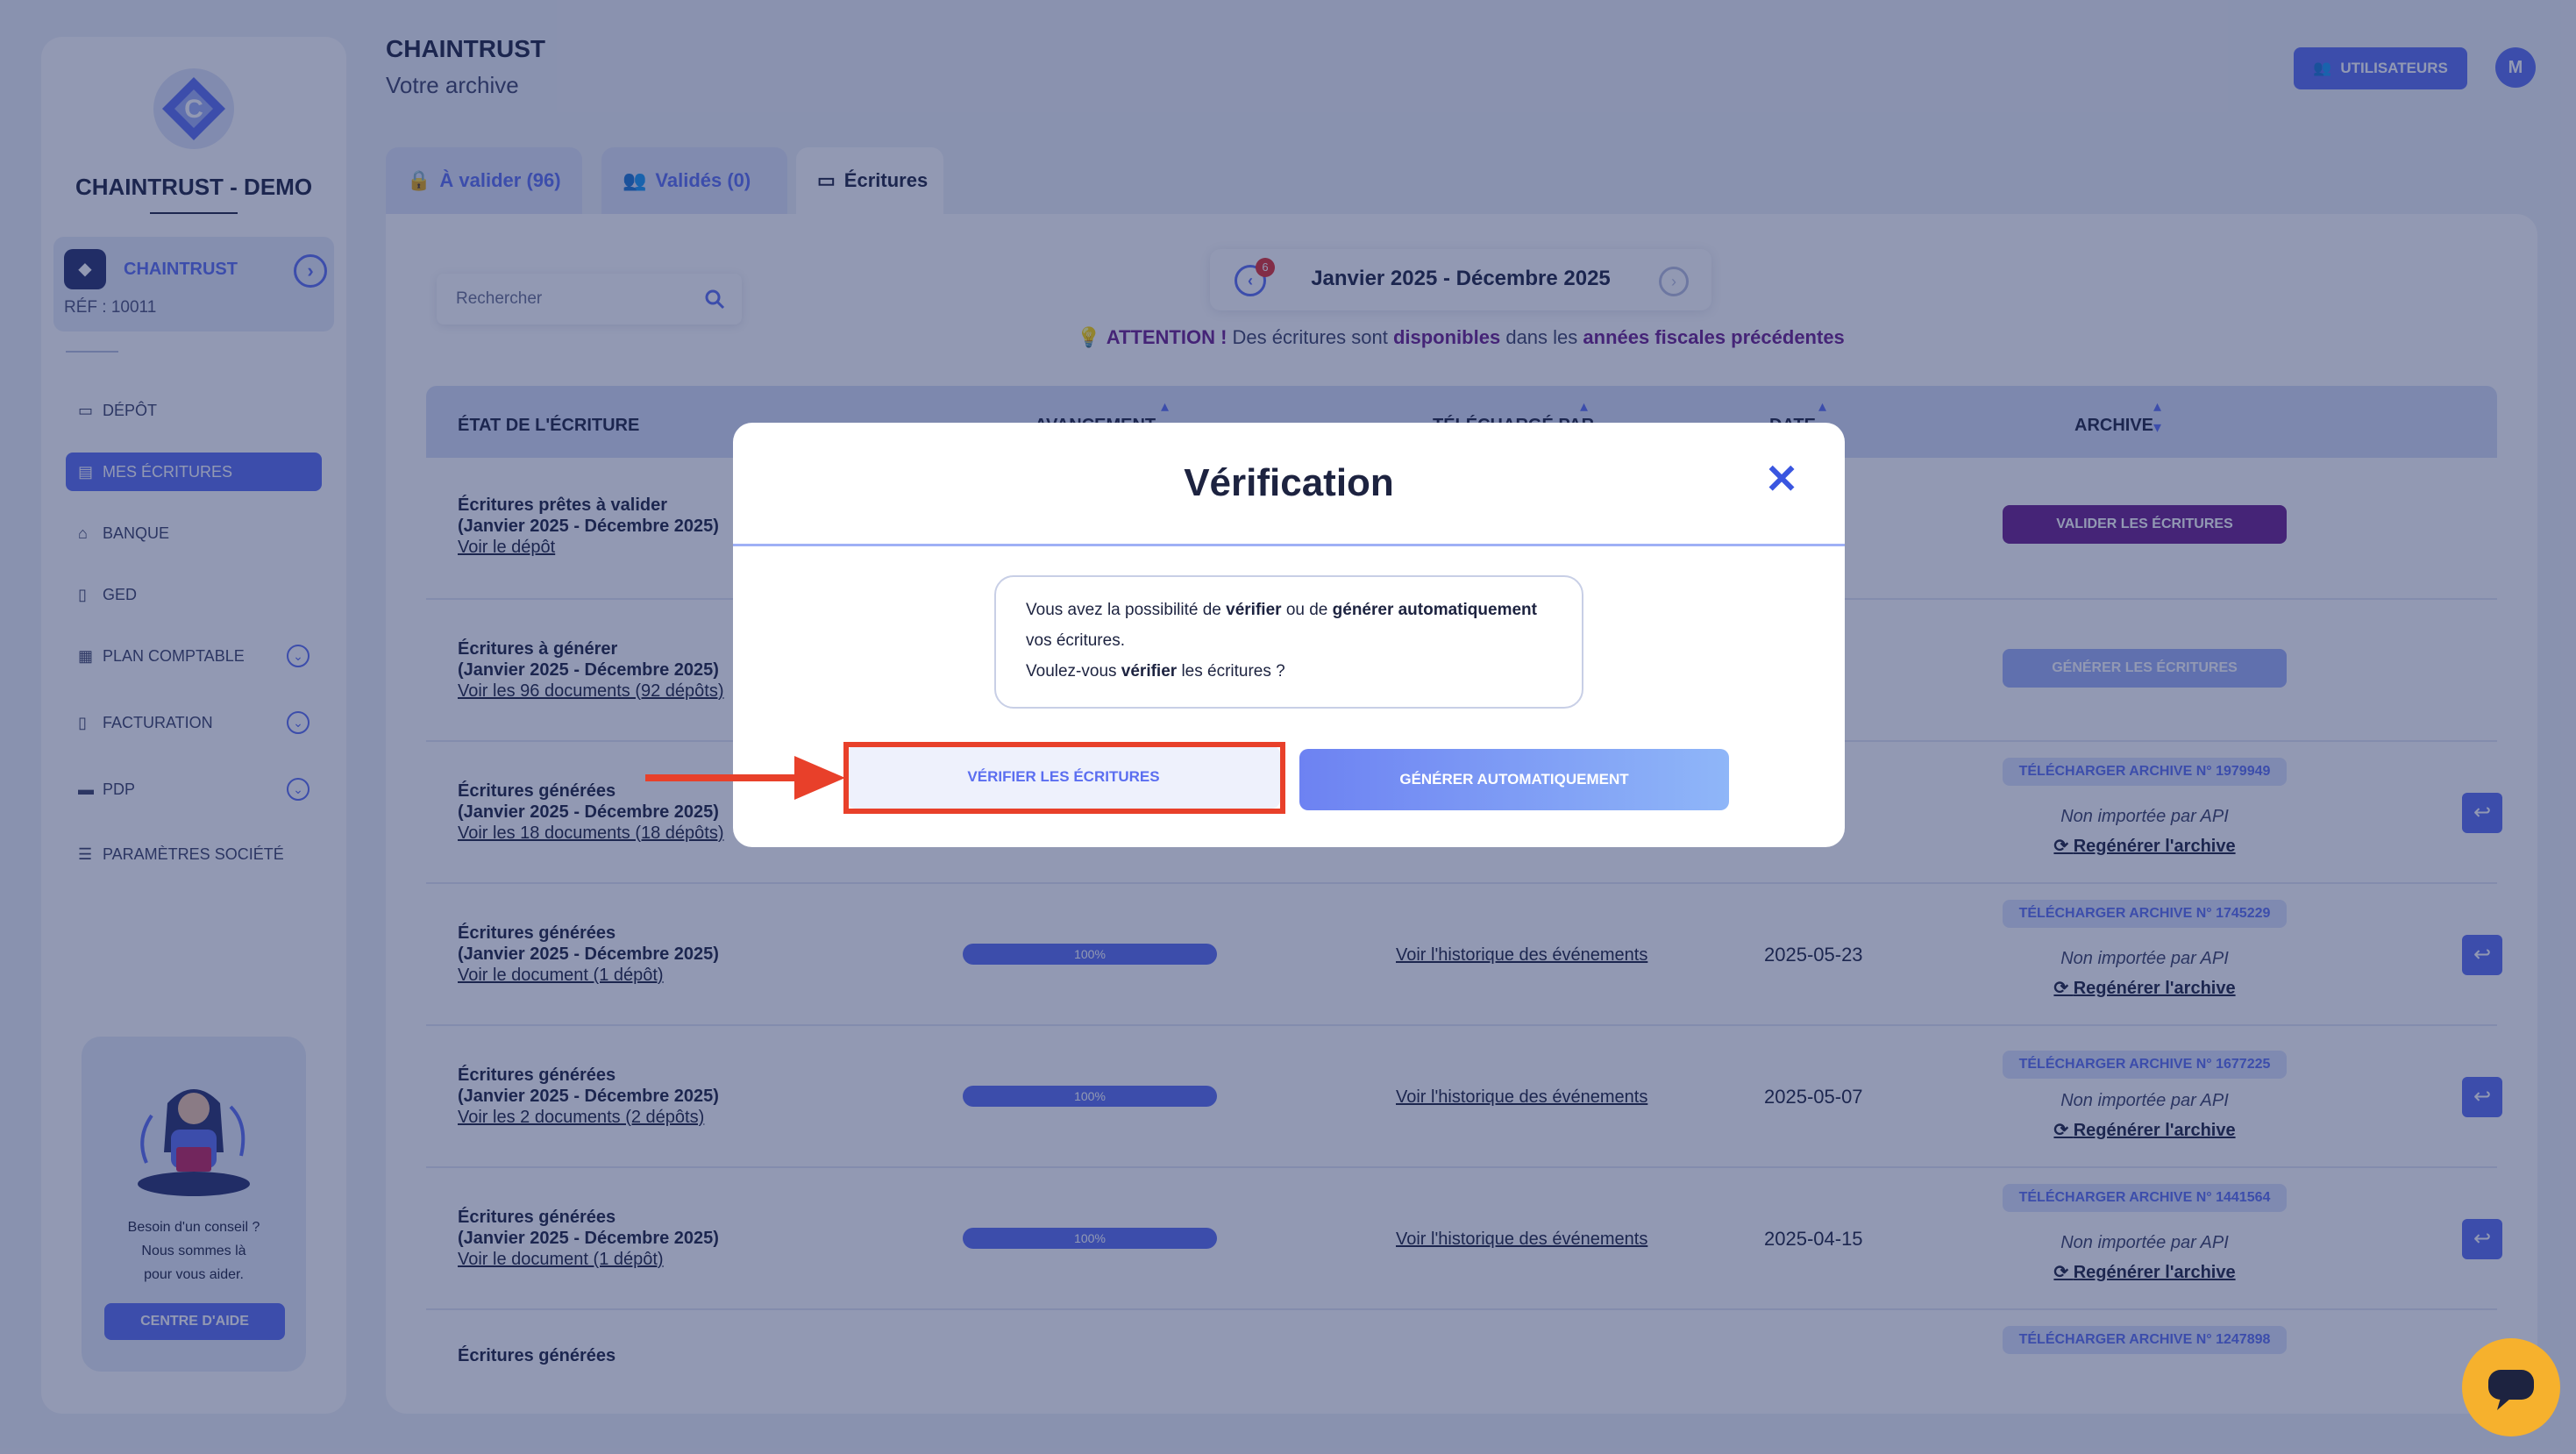 This screenshot has width=2576, height=1454. Describe the element at coordinates (1233, 672) in the screenshot. I see `msg-text: les écritures ?` at that location.